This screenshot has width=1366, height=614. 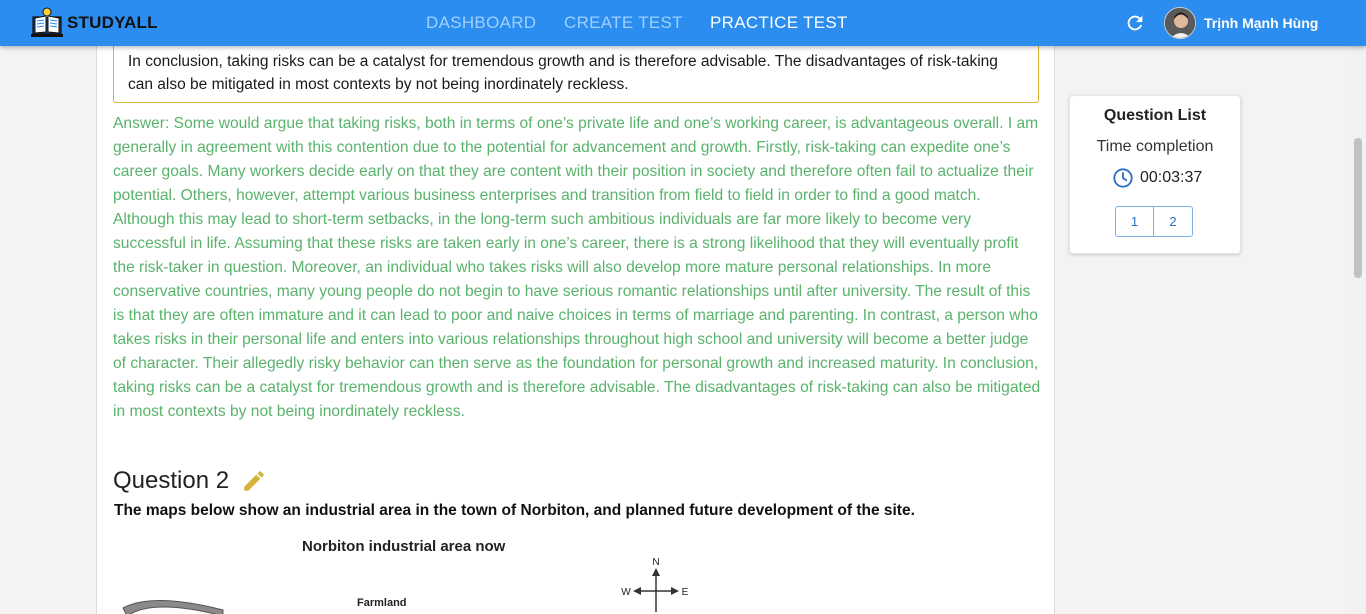 What do you see at coordinates (47, 22) in the screenshot?
I see `book-logo-icon` at bounding box center [47, 22].